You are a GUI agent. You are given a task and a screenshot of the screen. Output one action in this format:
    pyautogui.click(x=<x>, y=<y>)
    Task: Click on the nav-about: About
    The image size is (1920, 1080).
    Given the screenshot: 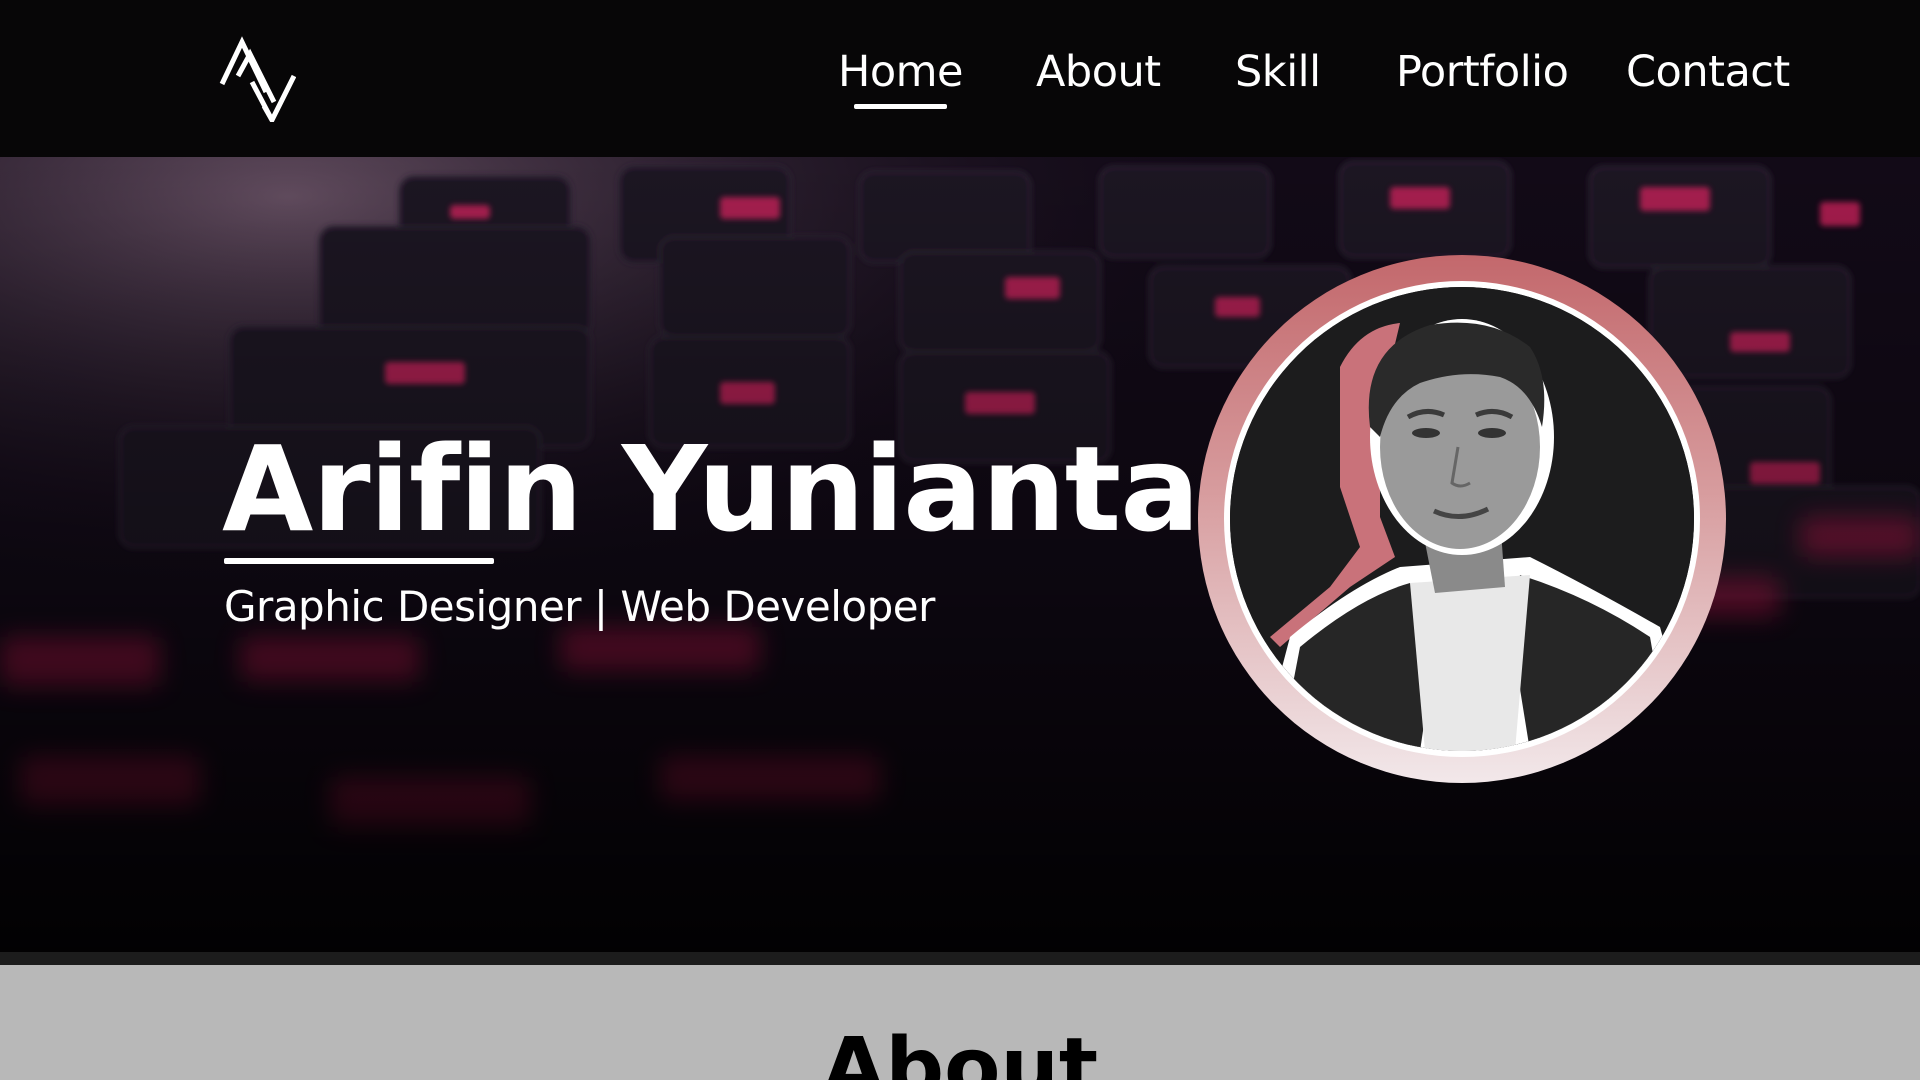 What is the action you would take?
    pyautogui.click(x=1098, y=72)
    